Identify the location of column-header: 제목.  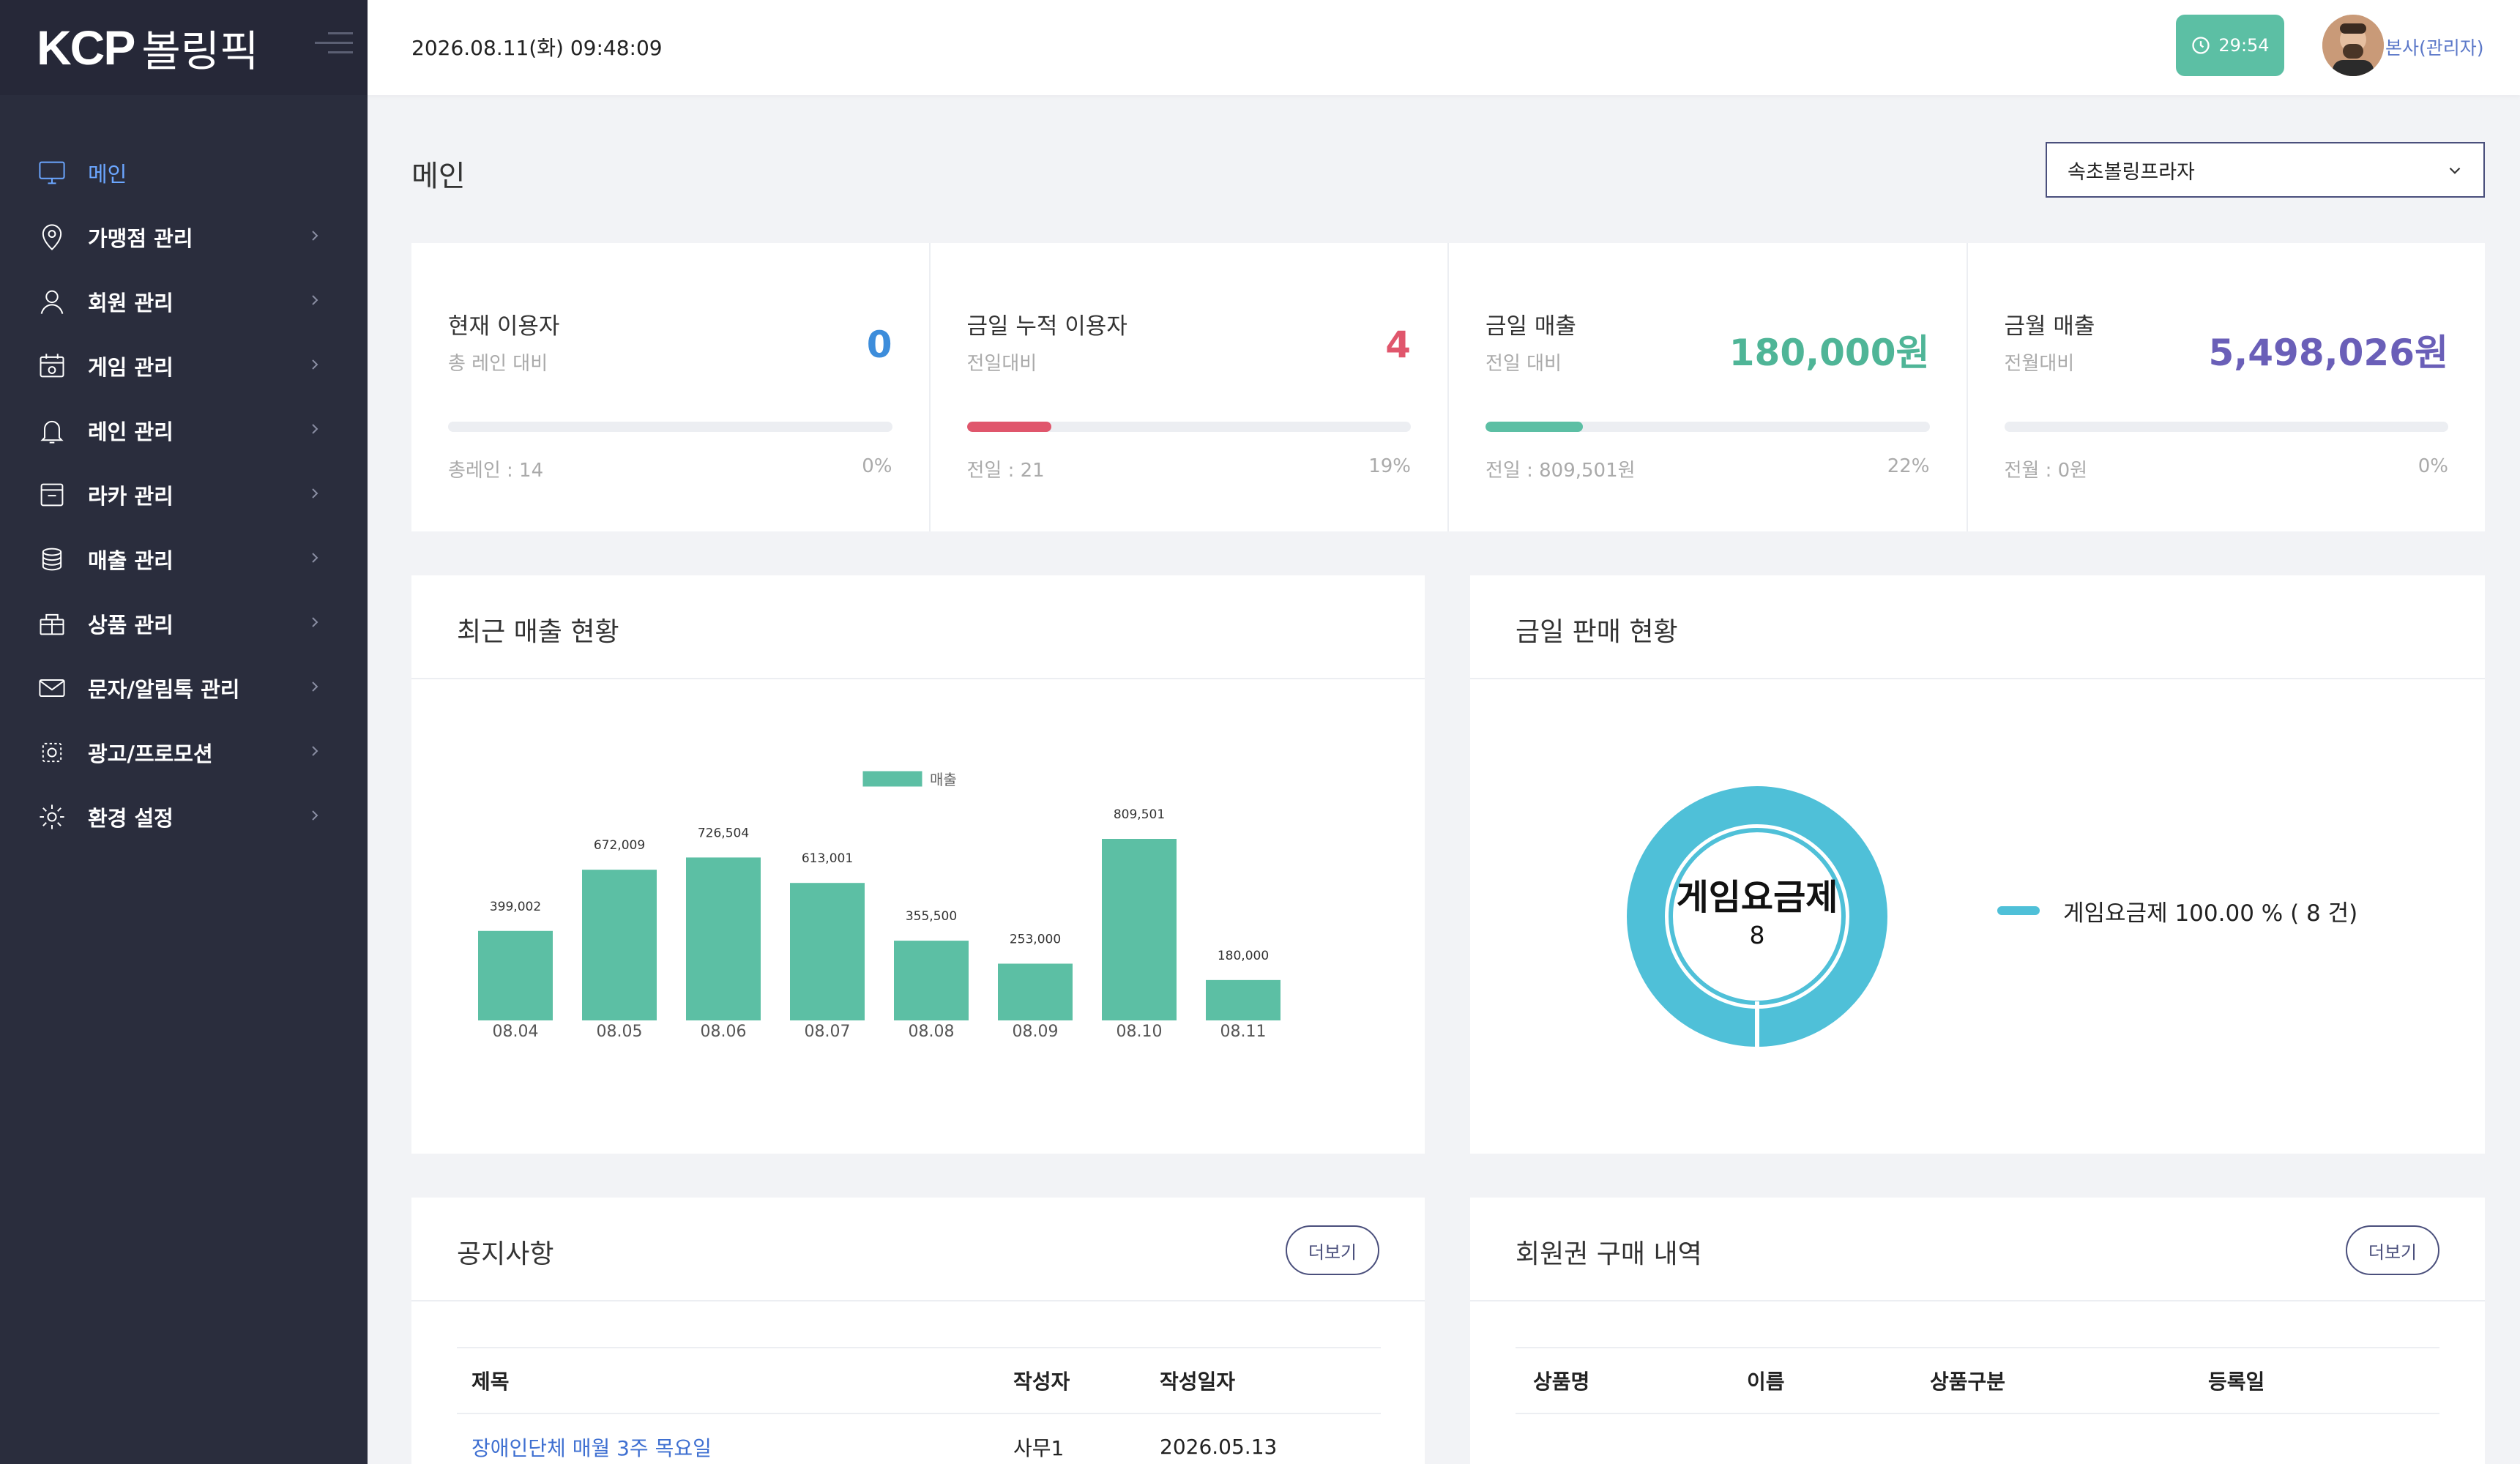
(490, 1382).